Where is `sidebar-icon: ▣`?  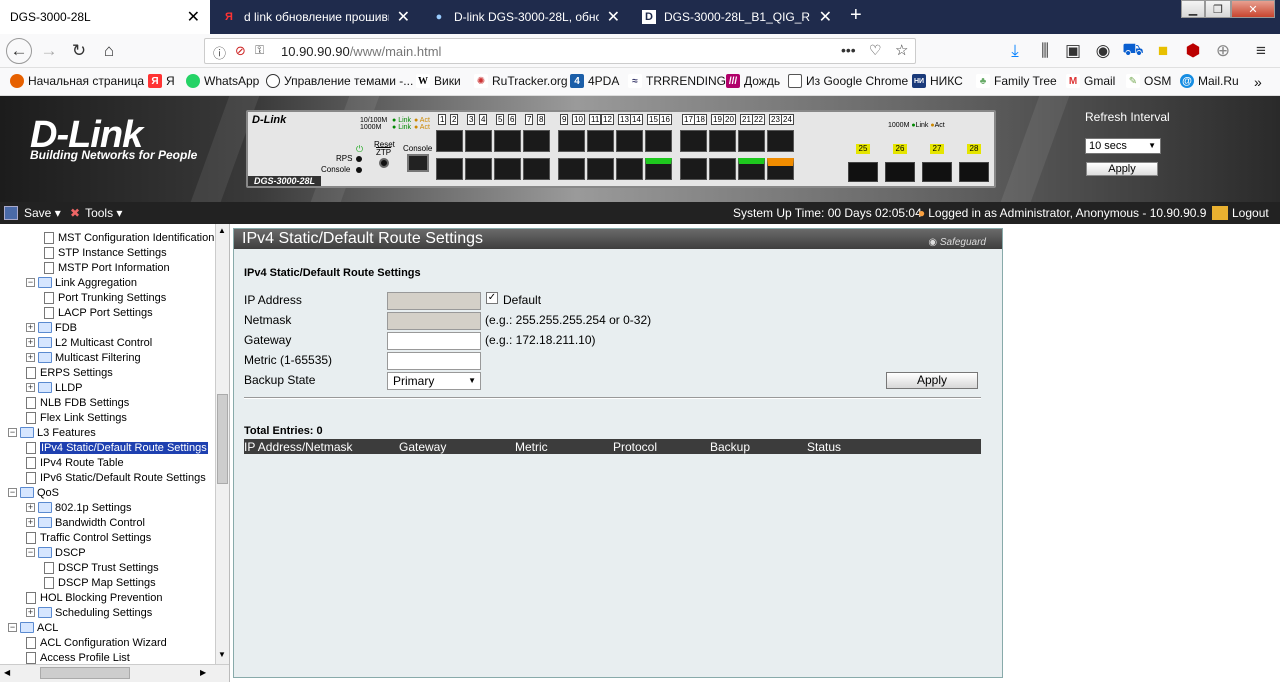 sidebar-icon: ▣ is located at coordinates (1073, 51).